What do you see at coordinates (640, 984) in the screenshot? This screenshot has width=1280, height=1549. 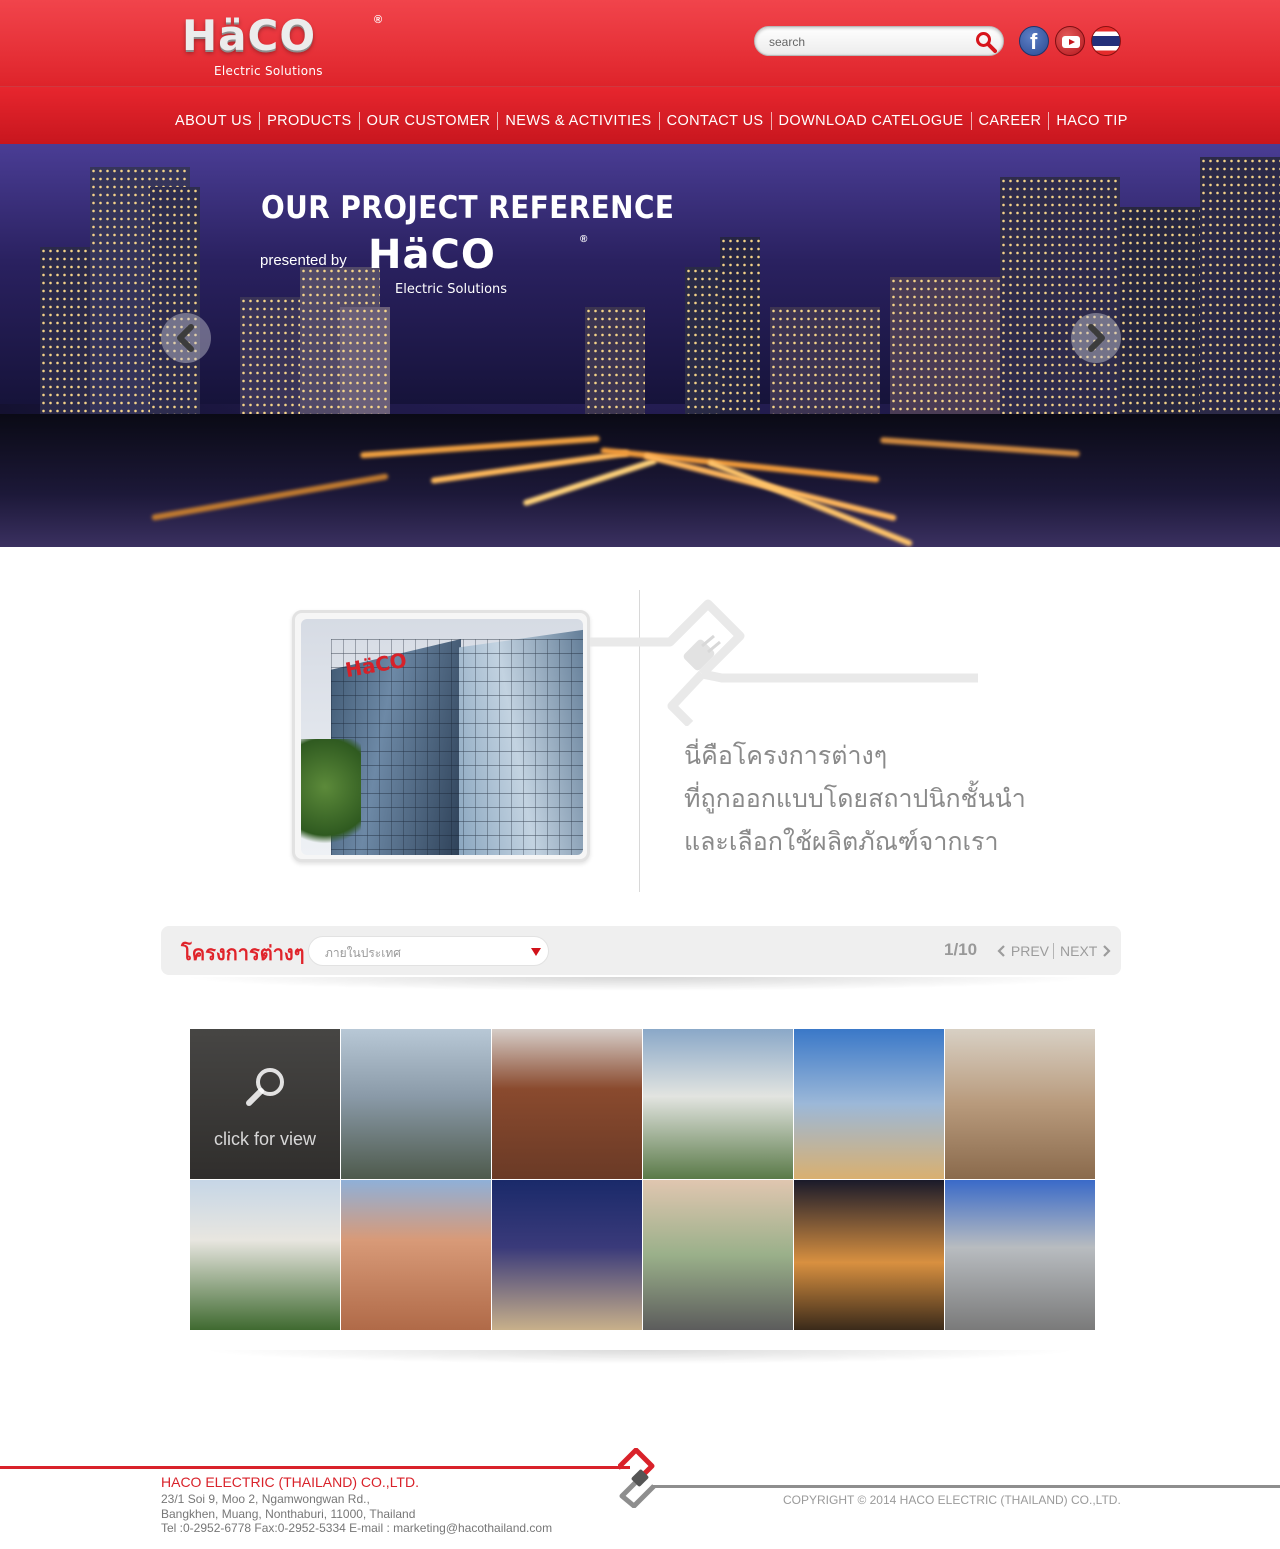 I see `filter-bar-shadow` at bounding box center [640, 984].